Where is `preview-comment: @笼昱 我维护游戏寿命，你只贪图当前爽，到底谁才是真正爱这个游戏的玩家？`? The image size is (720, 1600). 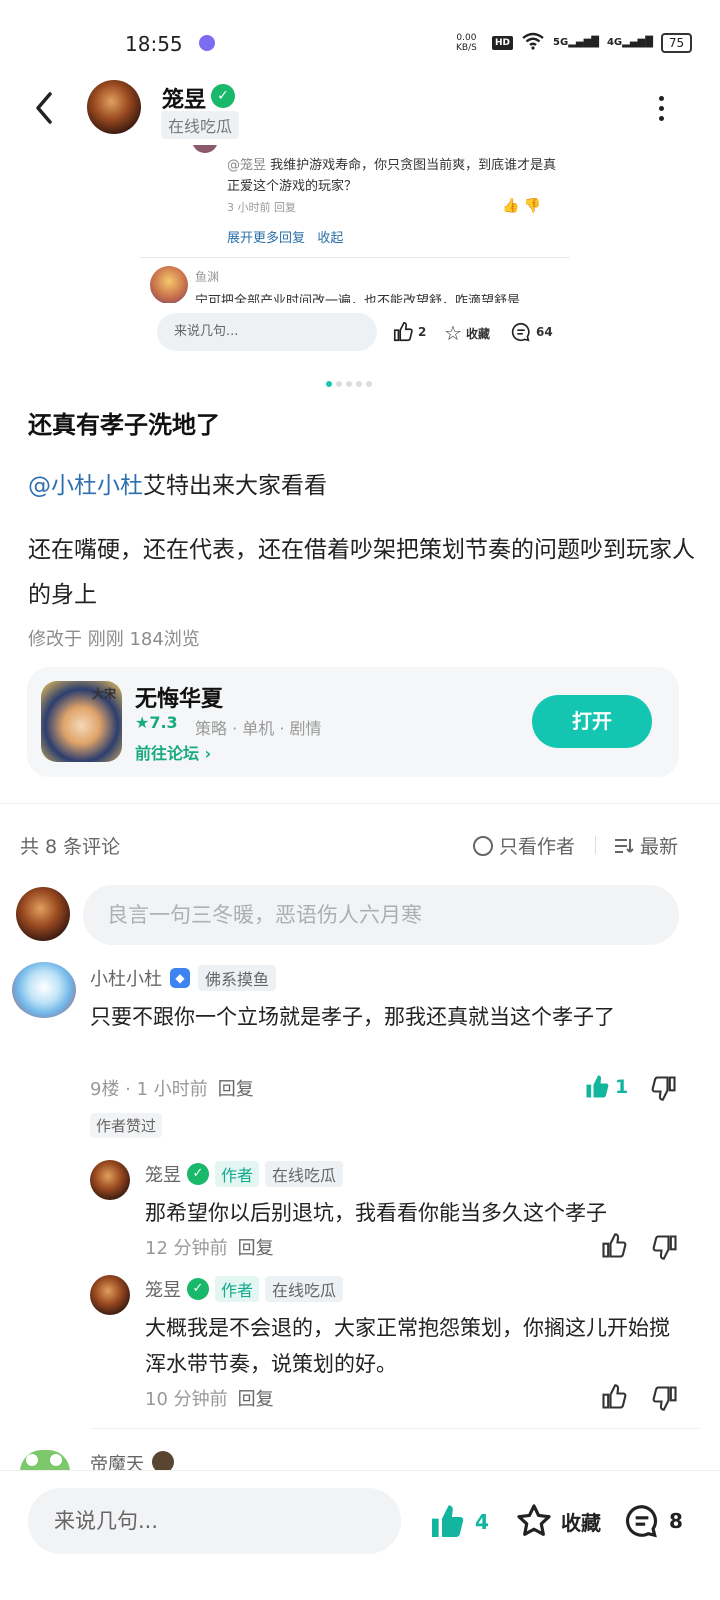 preview-comment: @笼昱 我维护游戏寿命，你只贪图当前爽，到底谁才是真正爱这个游戏的玩家？ is located at coordinates (392, 176).